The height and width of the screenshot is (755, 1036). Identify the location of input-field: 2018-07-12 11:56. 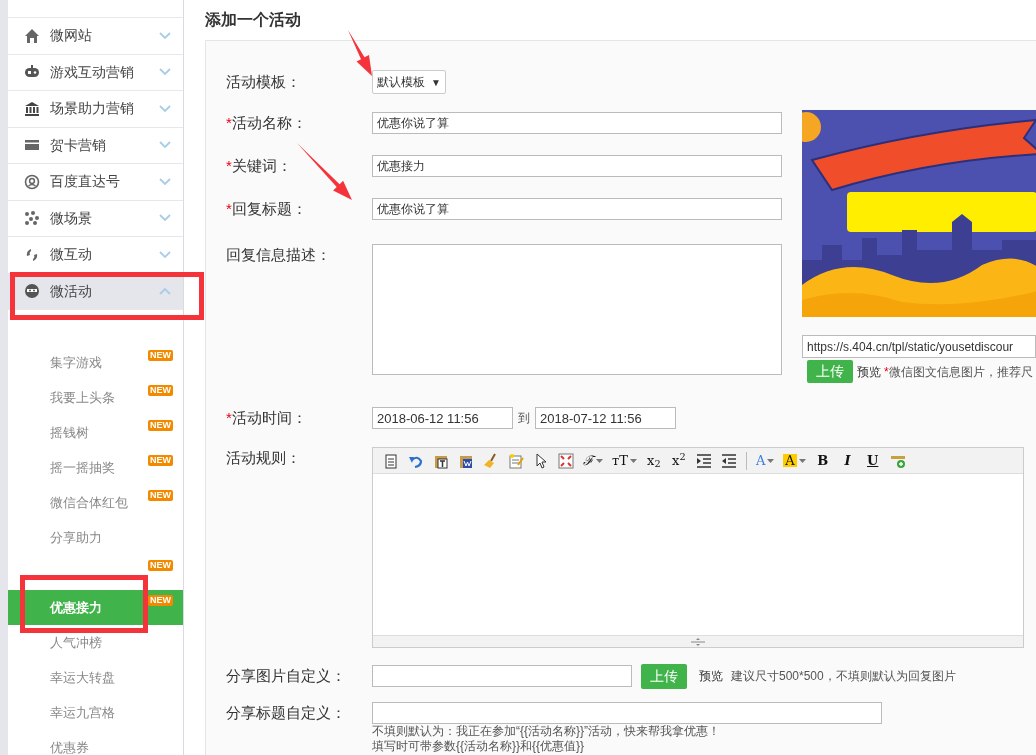
(605, 418).